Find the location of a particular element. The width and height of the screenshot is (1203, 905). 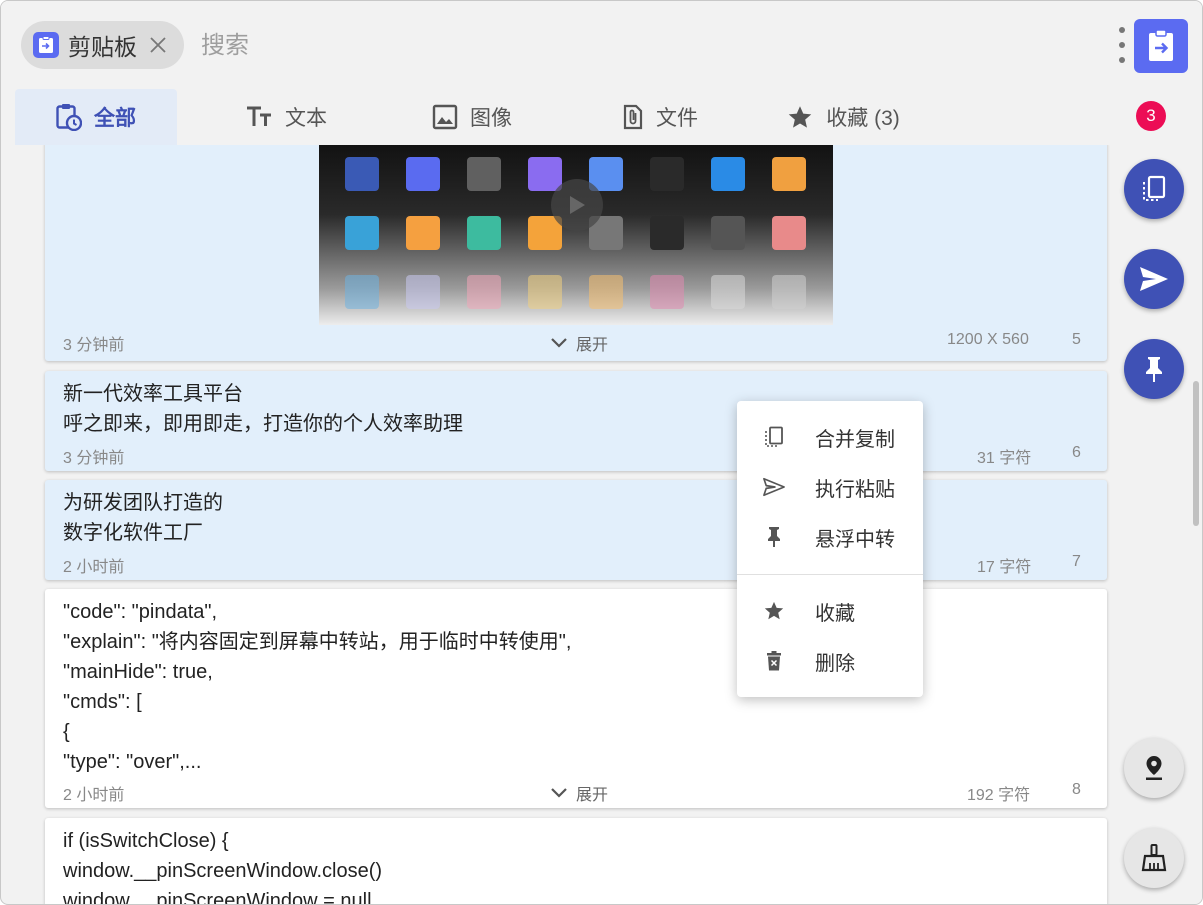

text-size-icon is located at coordinates (259, 117).